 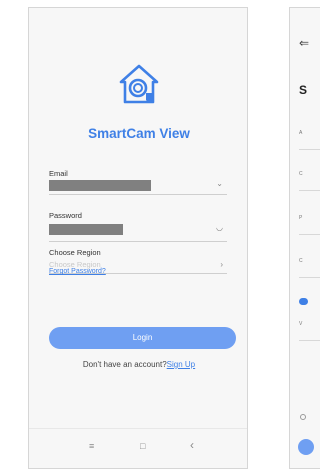 What do you see at coordinates (219, 183) in the screenshot?
I see `chevron-down-icon: ⌄` at bounding box center [219, 183].